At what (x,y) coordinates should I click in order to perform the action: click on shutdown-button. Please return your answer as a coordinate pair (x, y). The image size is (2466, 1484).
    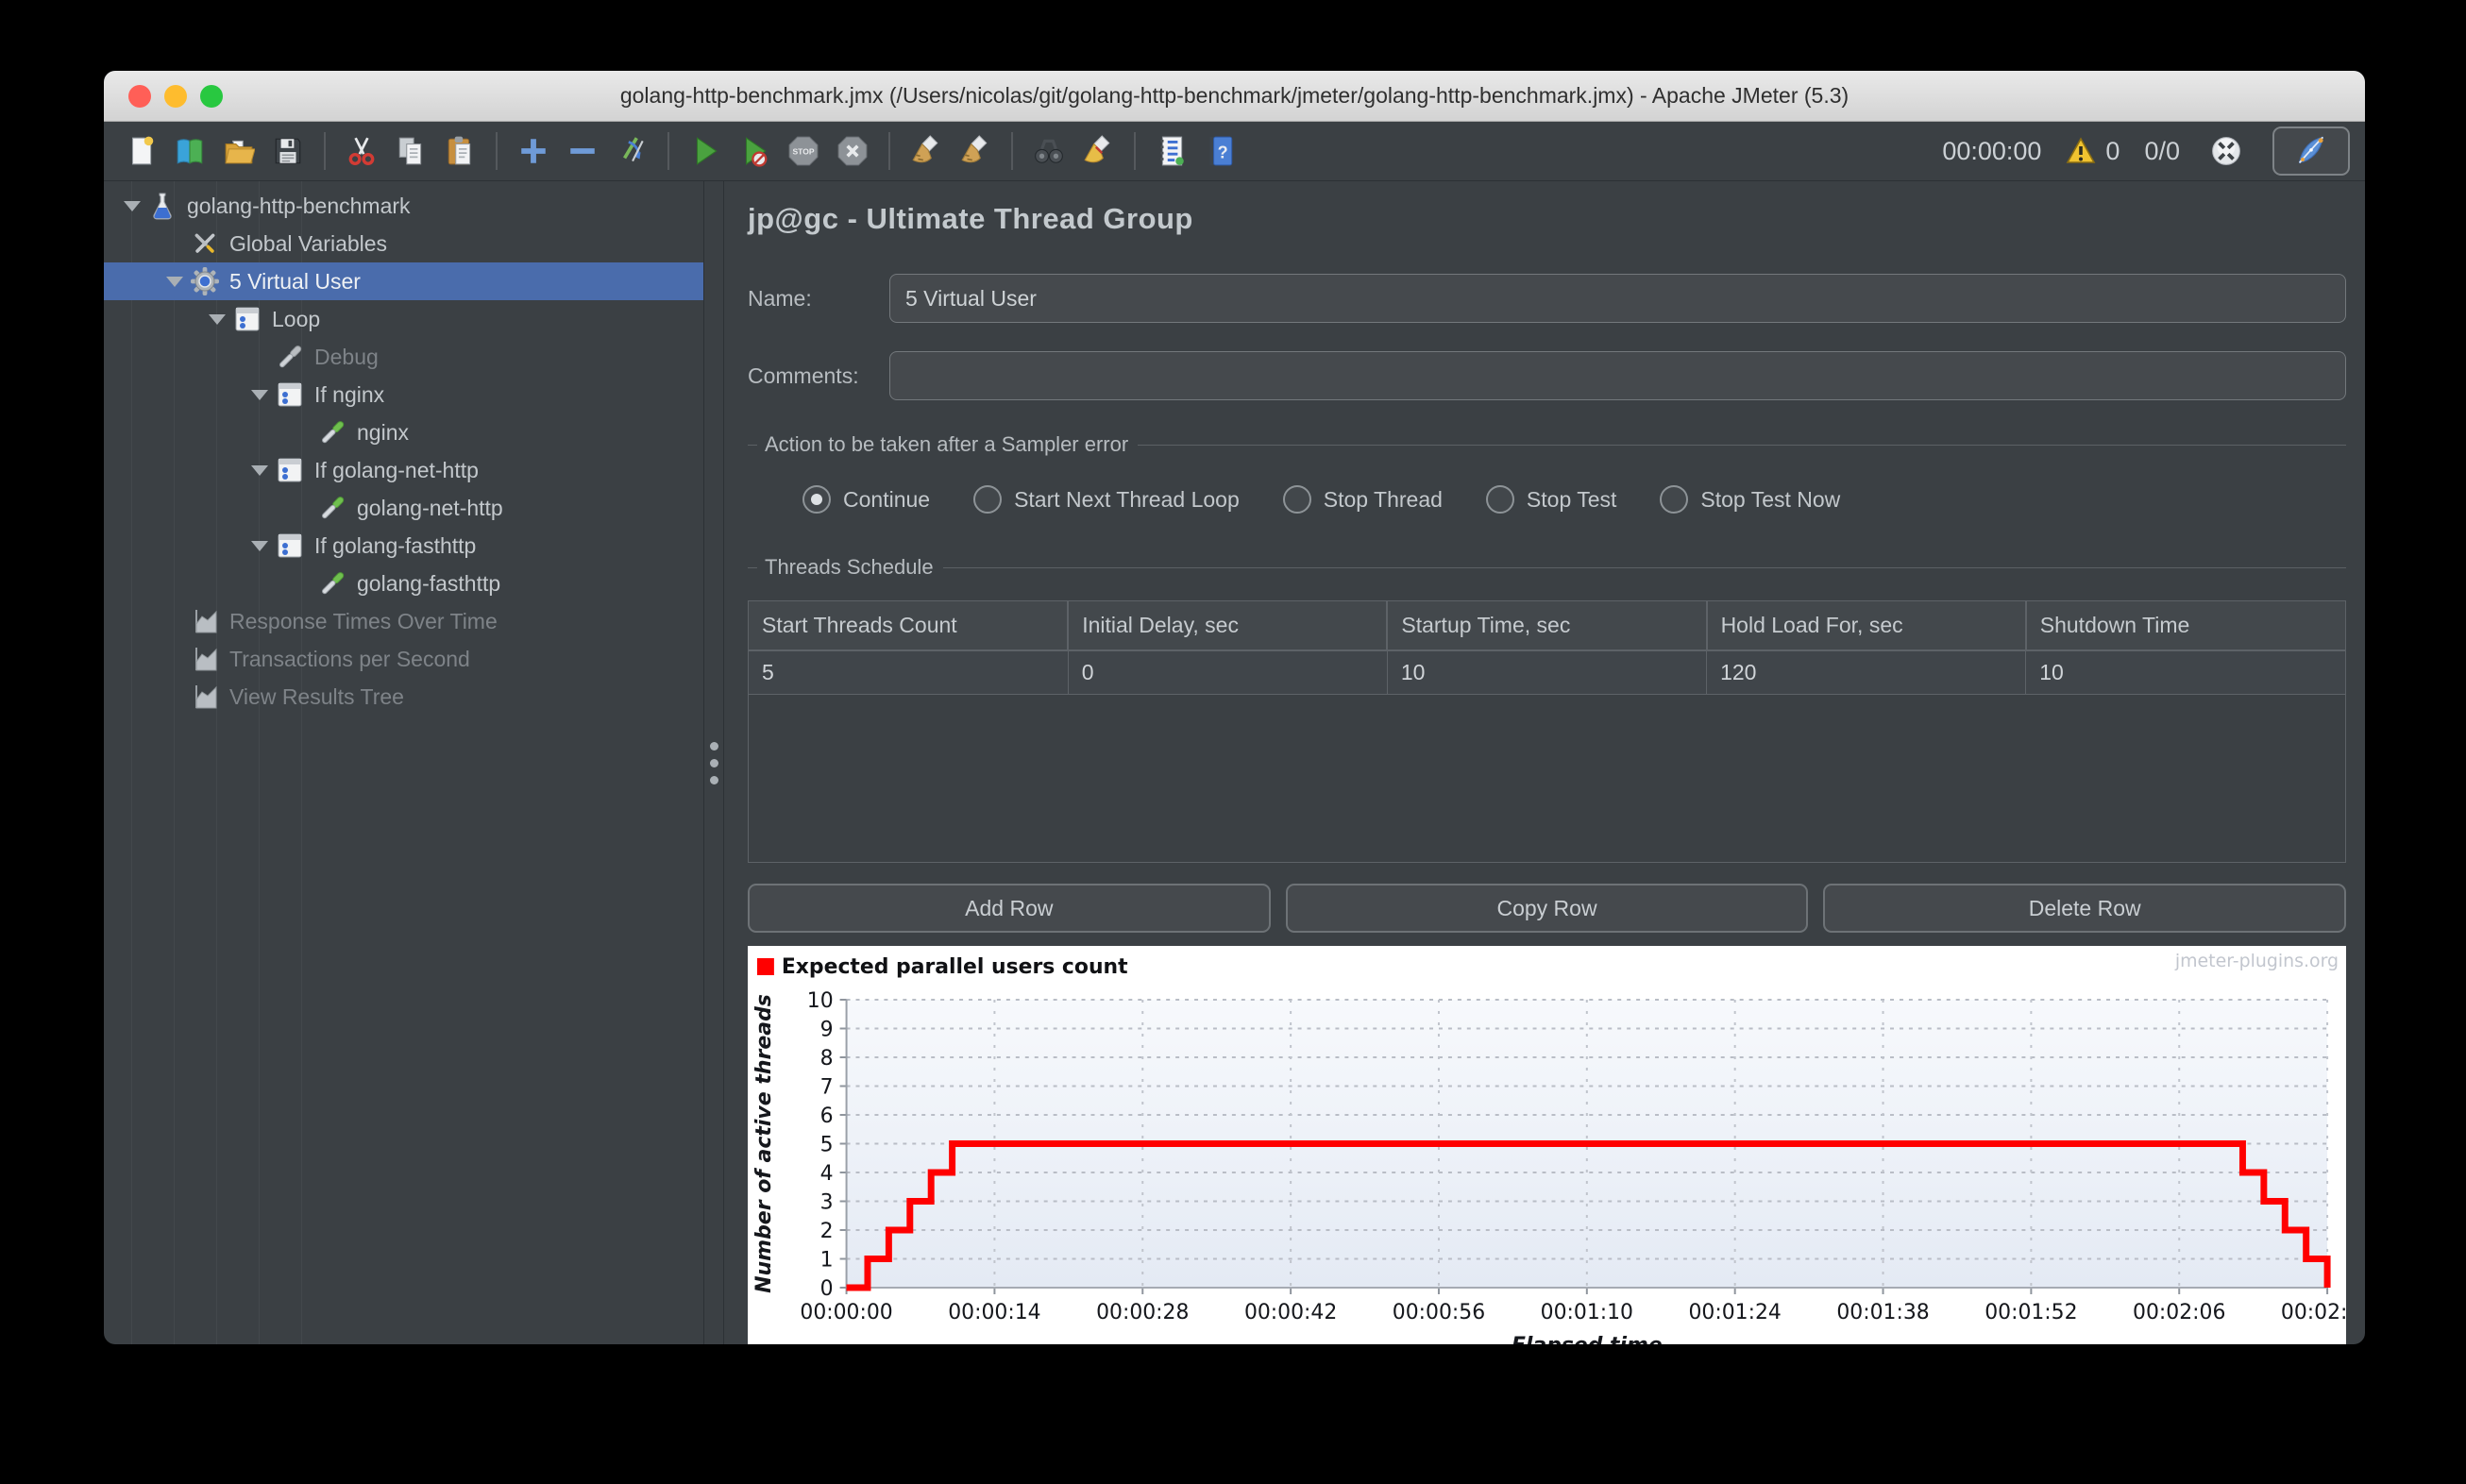
    Looking at the image, I should click on (852, 151).